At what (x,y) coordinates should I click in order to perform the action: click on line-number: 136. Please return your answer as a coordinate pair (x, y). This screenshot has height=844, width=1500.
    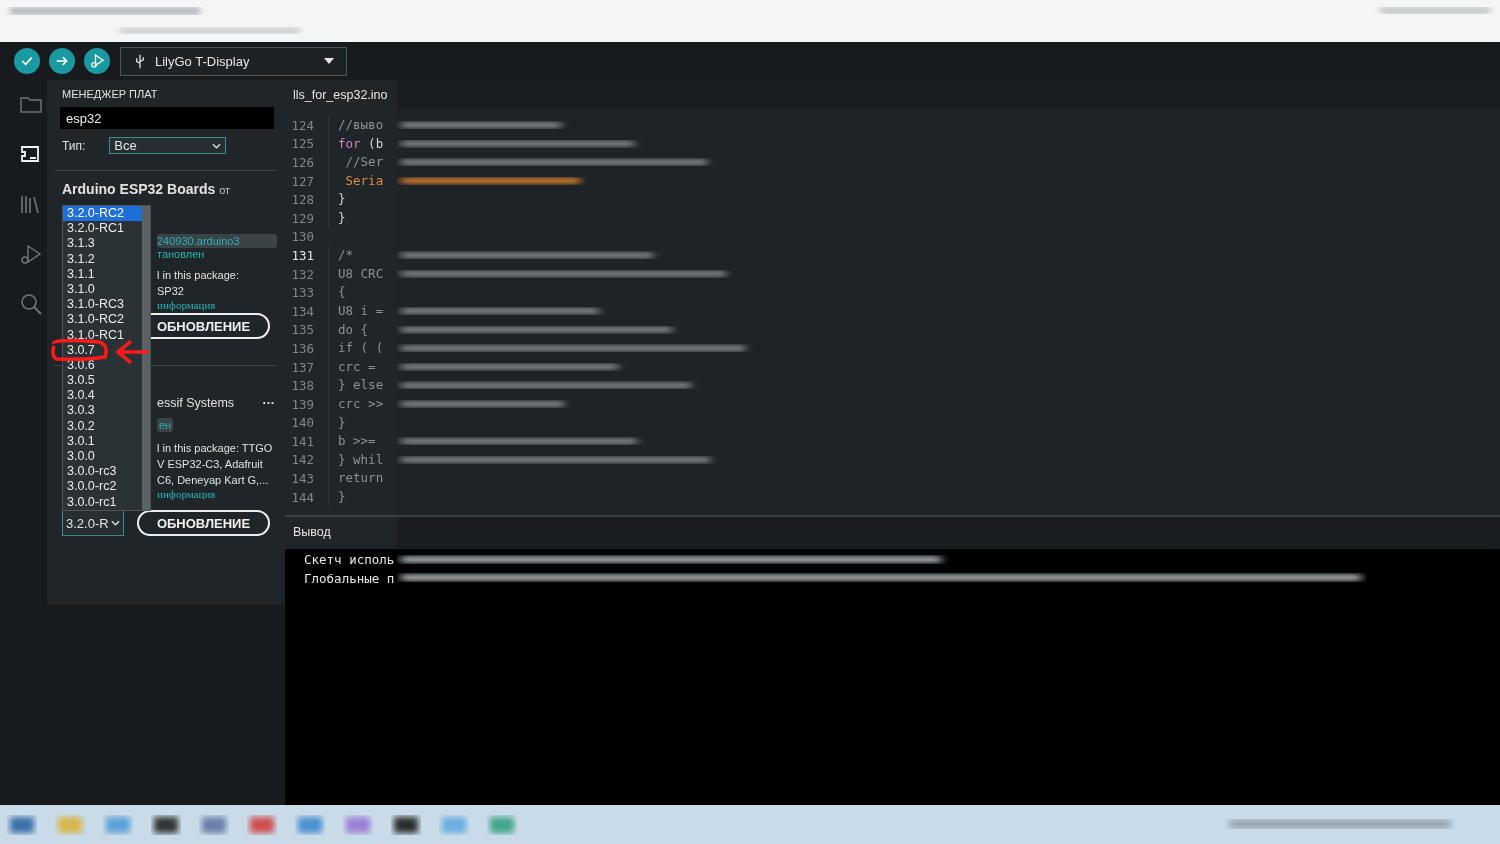
    Looking at the image, I should click on (302, 348).